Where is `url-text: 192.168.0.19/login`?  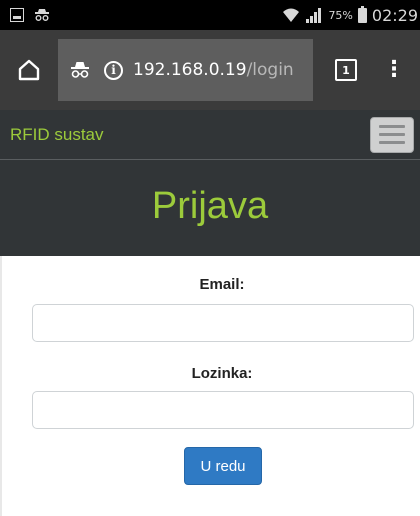 url-text: 192.168.0.19/login is located at coordinates (213, 70).